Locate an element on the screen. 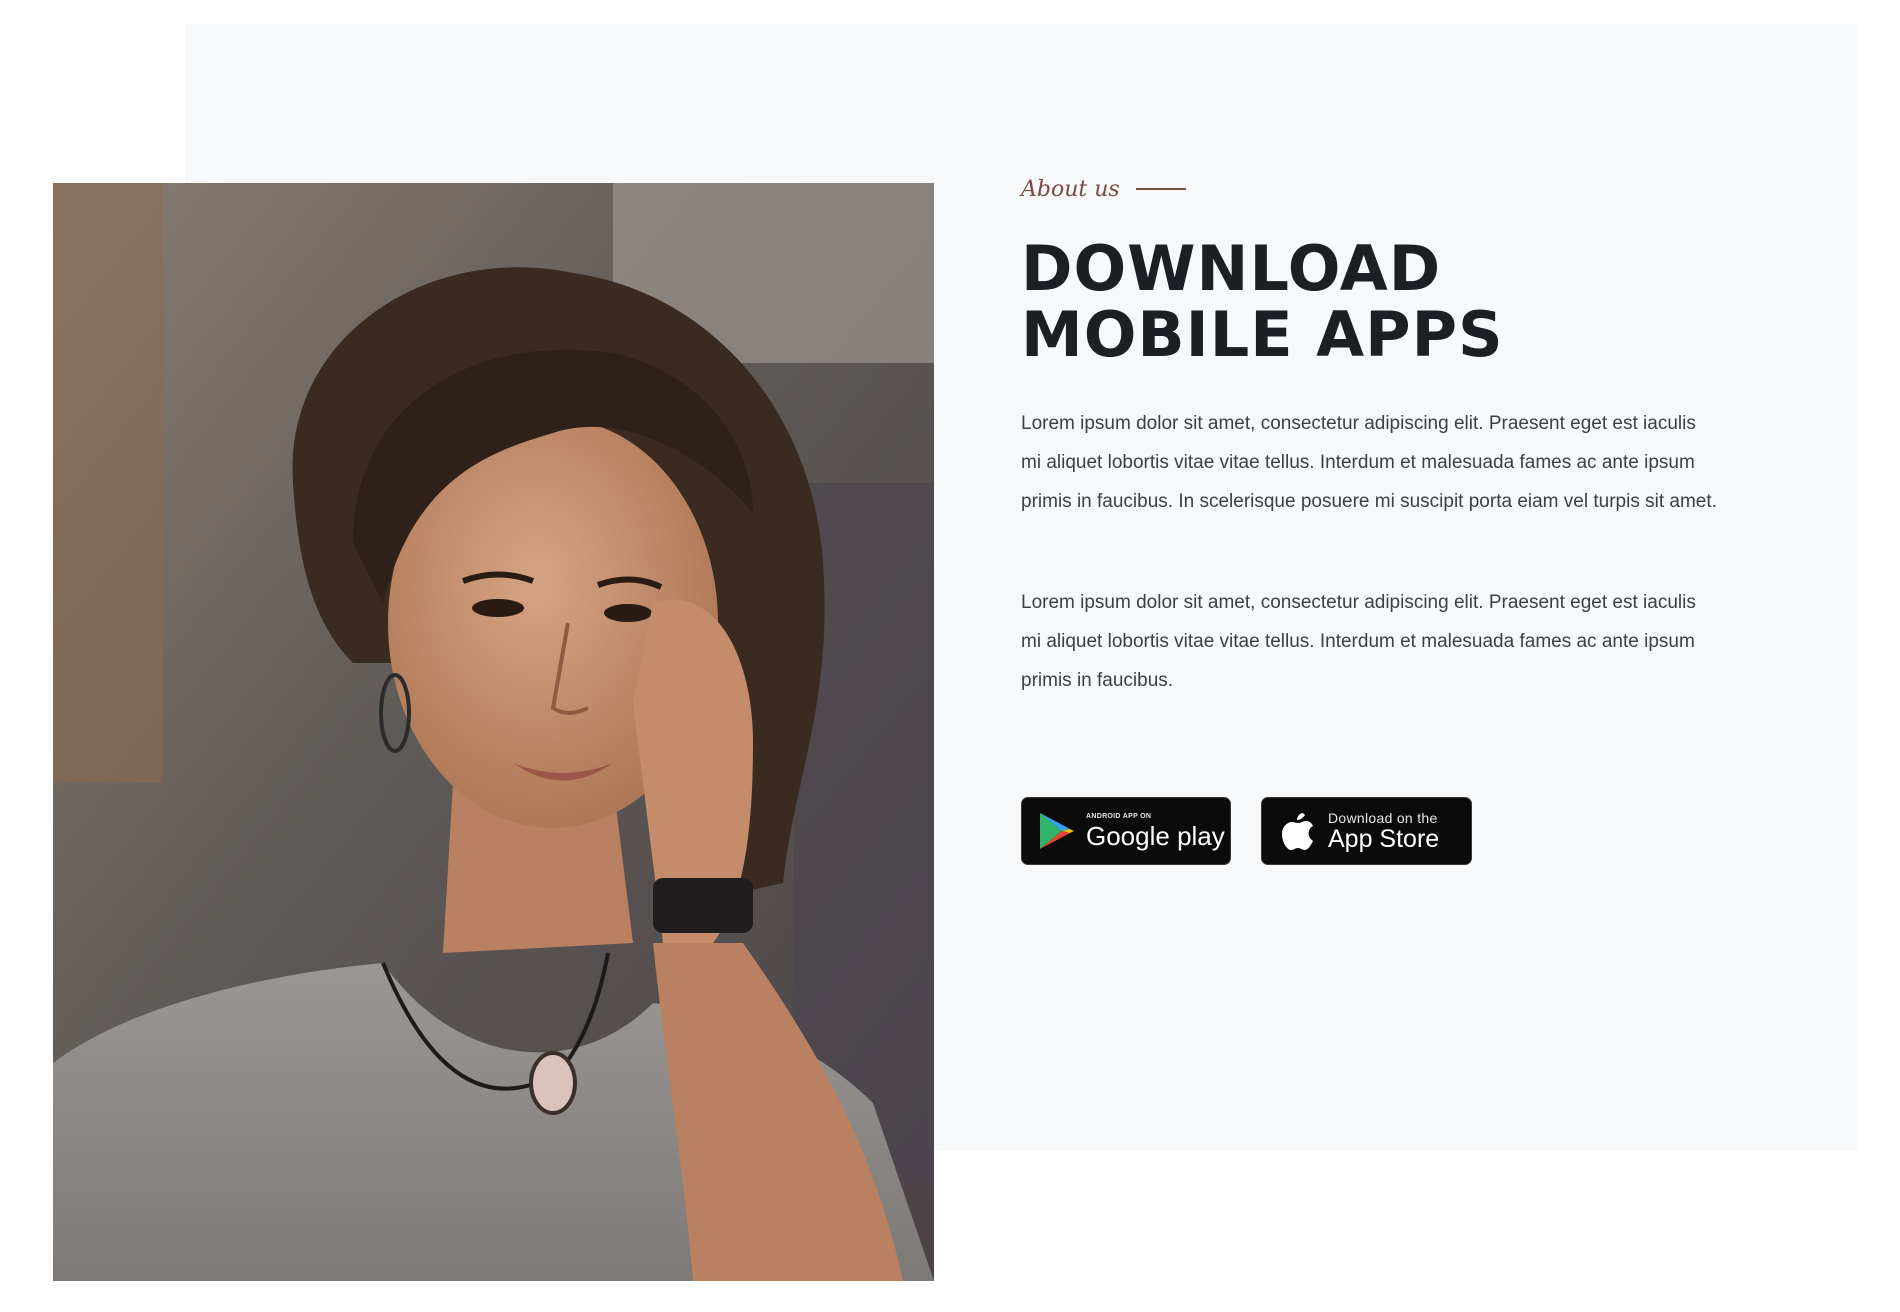 The width and height of the screenshot is (1900, 1312). google-play-small-text: ANDROID APP ON is located at coordinates (1119, 816).